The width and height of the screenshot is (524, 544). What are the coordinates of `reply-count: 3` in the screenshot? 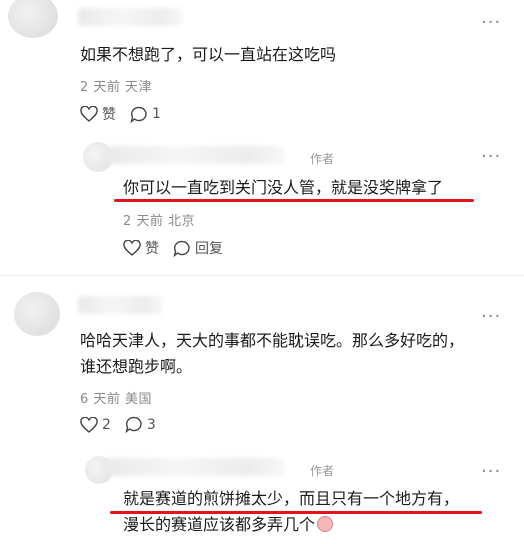 It's located at (151, 424).